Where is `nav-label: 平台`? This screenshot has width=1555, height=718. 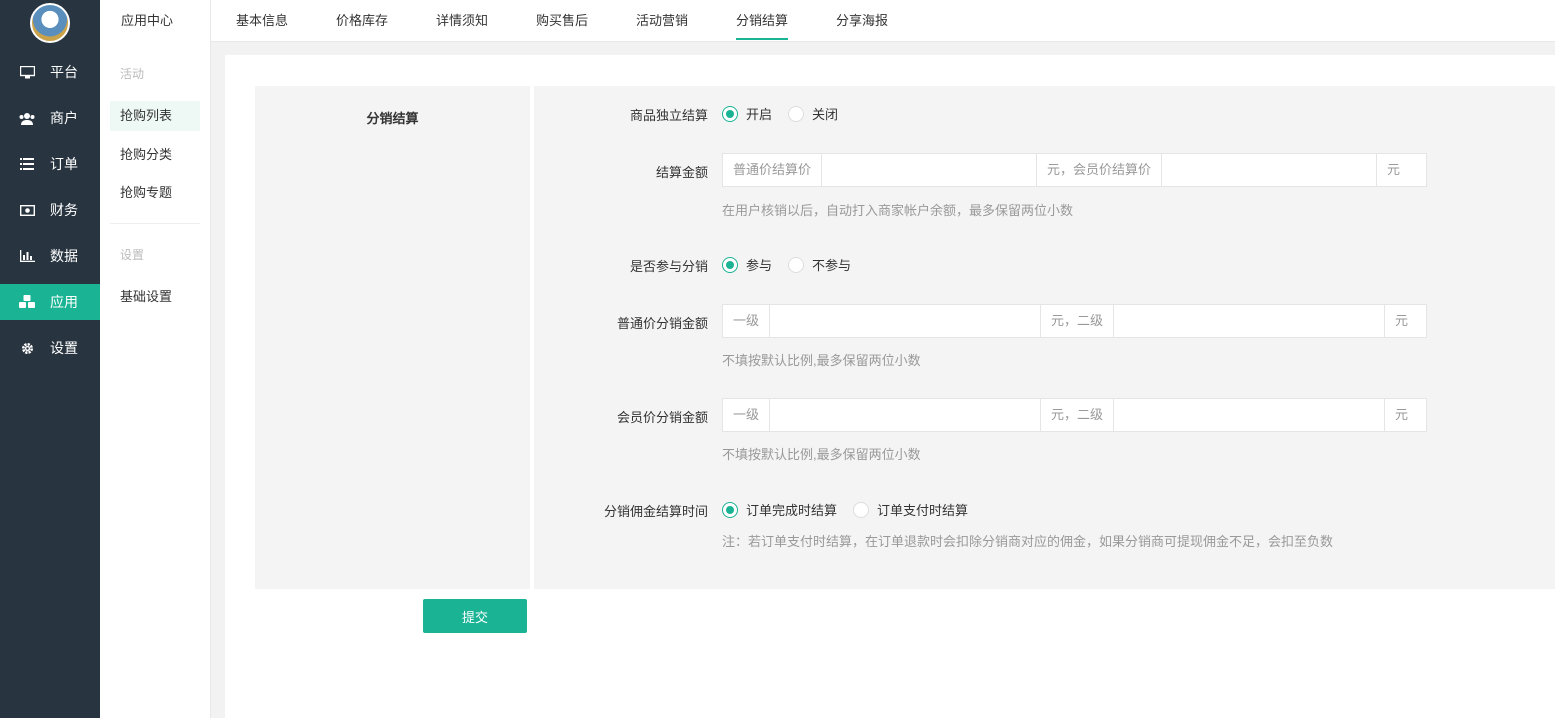 nav-label: 平台 is located at coordinates (64, 72).